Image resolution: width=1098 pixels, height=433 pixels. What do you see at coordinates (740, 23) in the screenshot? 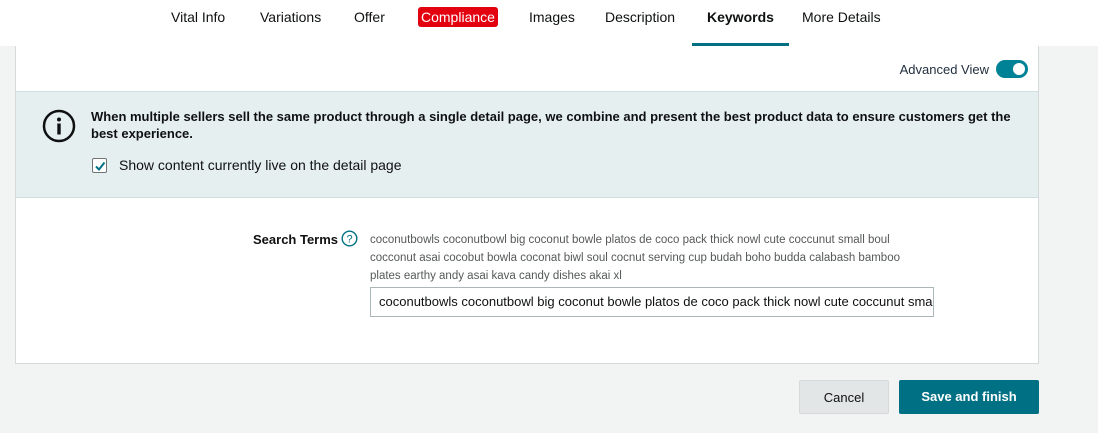
I see `tab-keywords: Keywords` at bounding box center [740, 23].